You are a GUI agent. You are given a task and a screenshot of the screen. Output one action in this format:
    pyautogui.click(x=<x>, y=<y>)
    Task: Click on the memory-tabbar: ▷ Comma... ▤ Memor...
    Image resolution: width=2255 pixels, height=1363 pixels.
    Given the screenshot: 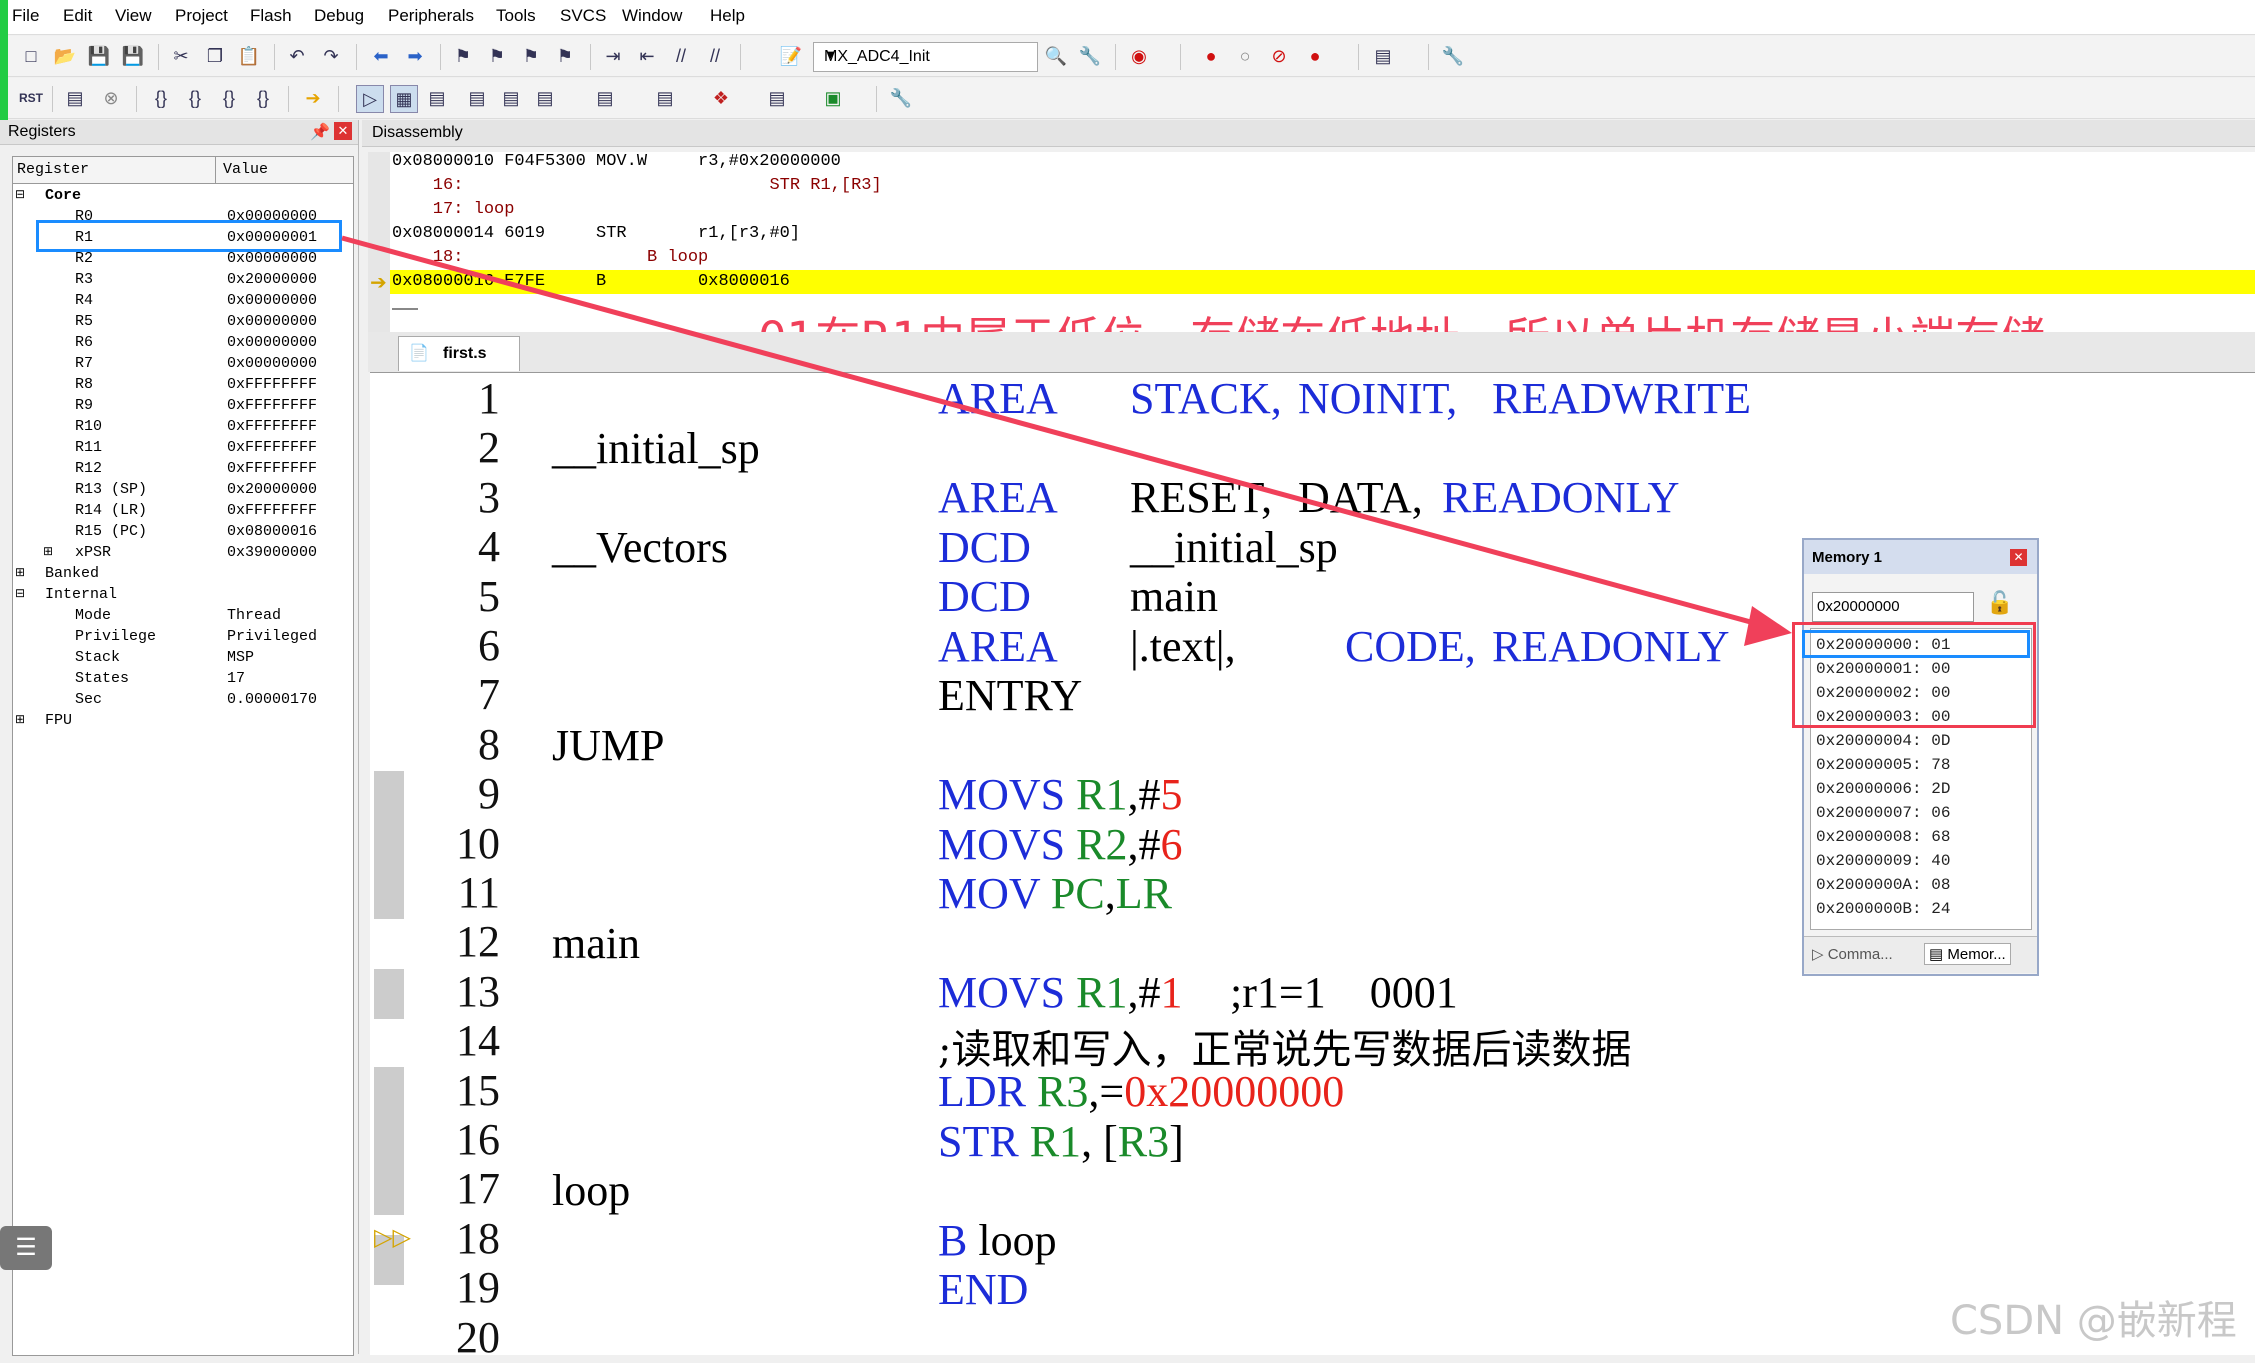 What is the action you would take?
    pyautogui.click(x=1920, y=954)
    